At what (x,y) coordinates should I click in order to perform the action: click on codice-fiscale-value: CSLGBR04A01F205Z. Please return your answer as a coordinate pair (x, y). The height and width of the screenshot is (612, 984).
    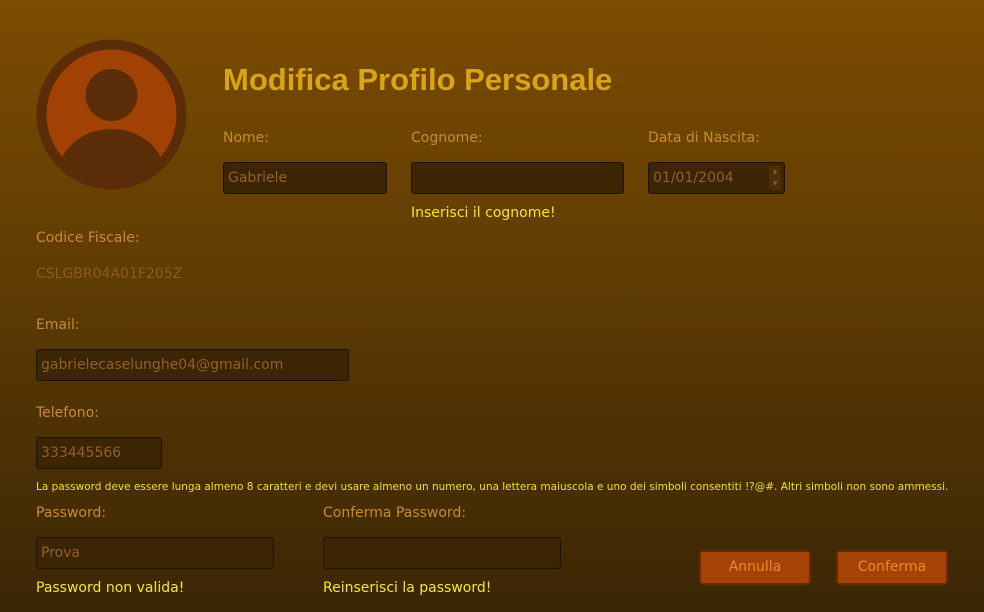
    Looking at the image, I should click on (109, 274).